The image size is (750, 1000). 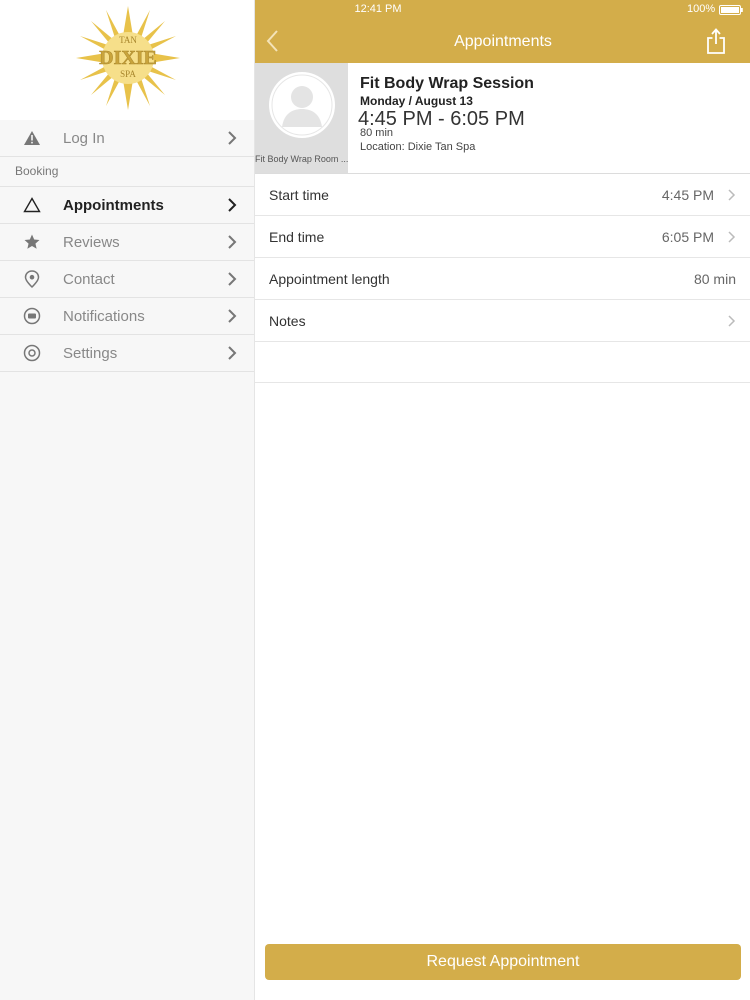 I want to click on row-start-time: Start time 4:45 PM, so click(x=502, y=195).